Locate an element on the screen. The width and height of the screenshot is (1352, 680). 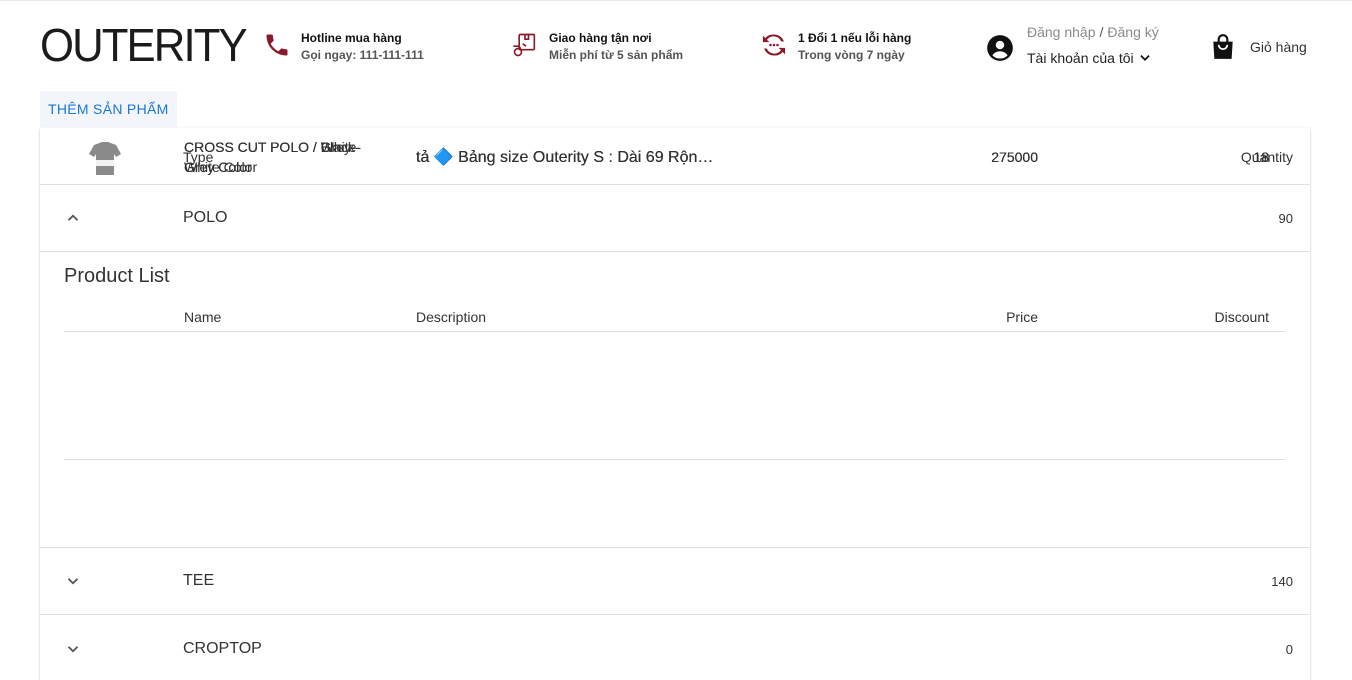
account-circle-icon is located at coordinates (1000, 48).